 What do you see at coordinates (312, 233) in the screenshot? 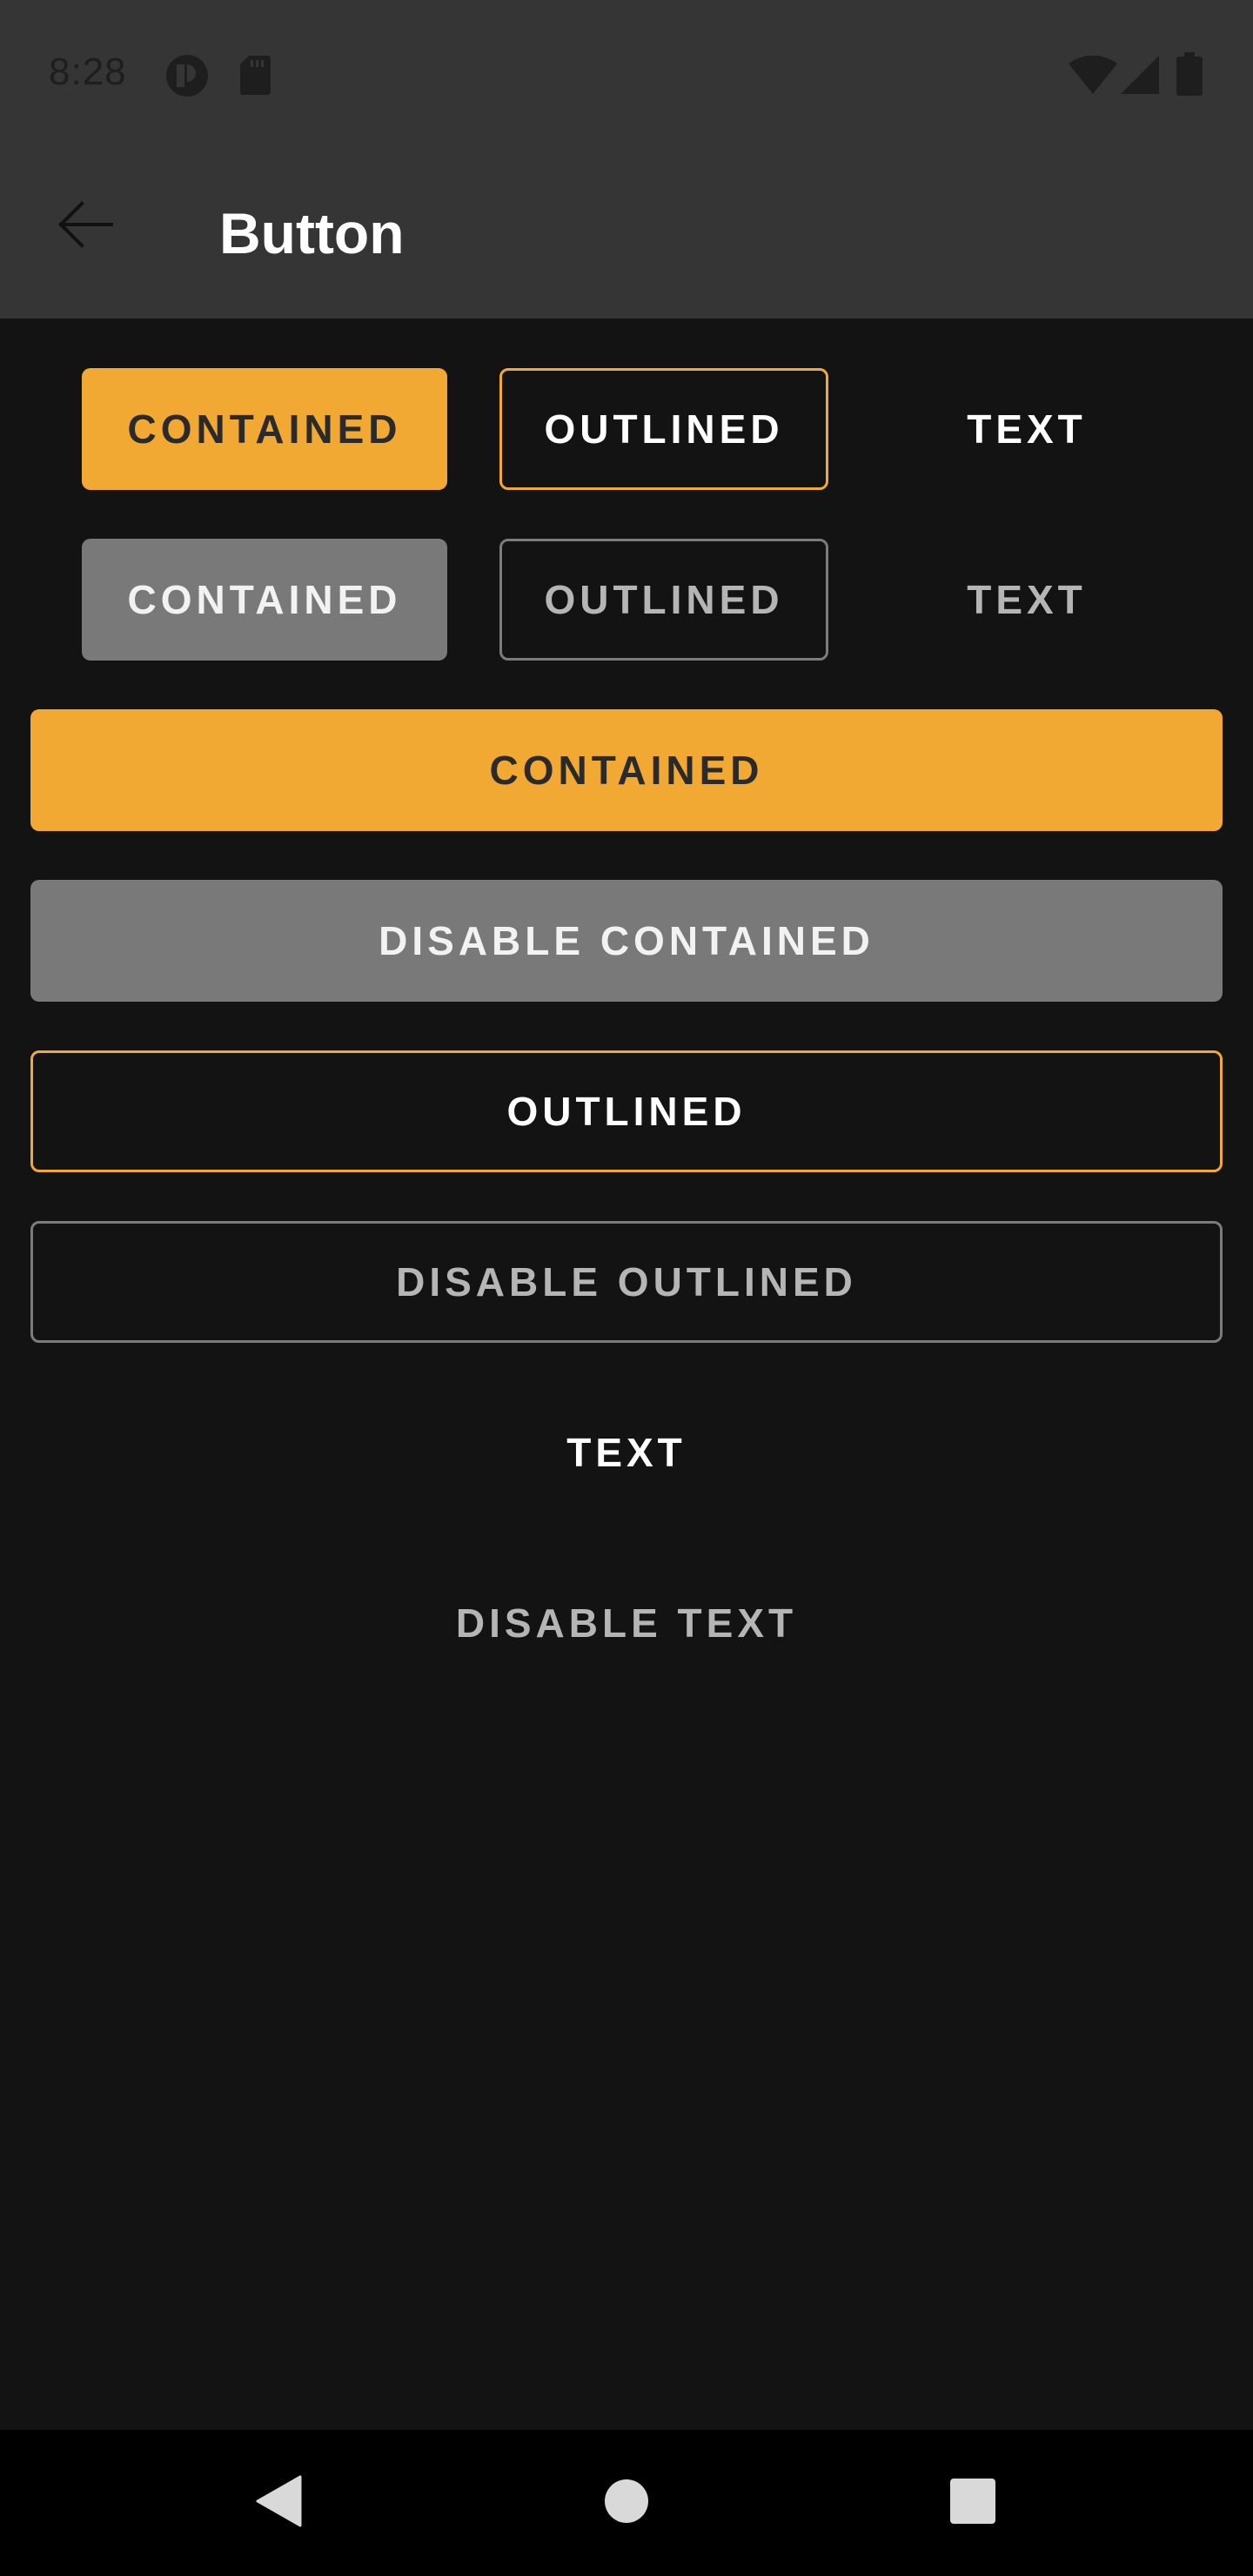
I see `page-title: Button` at bounding box center [312, 233].